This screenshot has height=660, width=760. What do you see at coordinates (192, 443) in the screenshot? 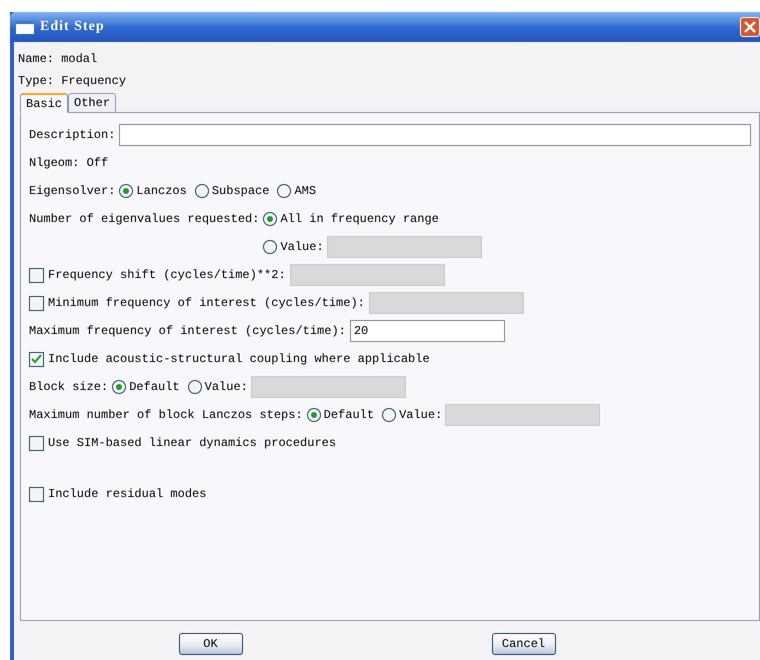
I see `checkbox-label: Use SIM-based linear dynamics procedures` at bounding box center [192, 443].